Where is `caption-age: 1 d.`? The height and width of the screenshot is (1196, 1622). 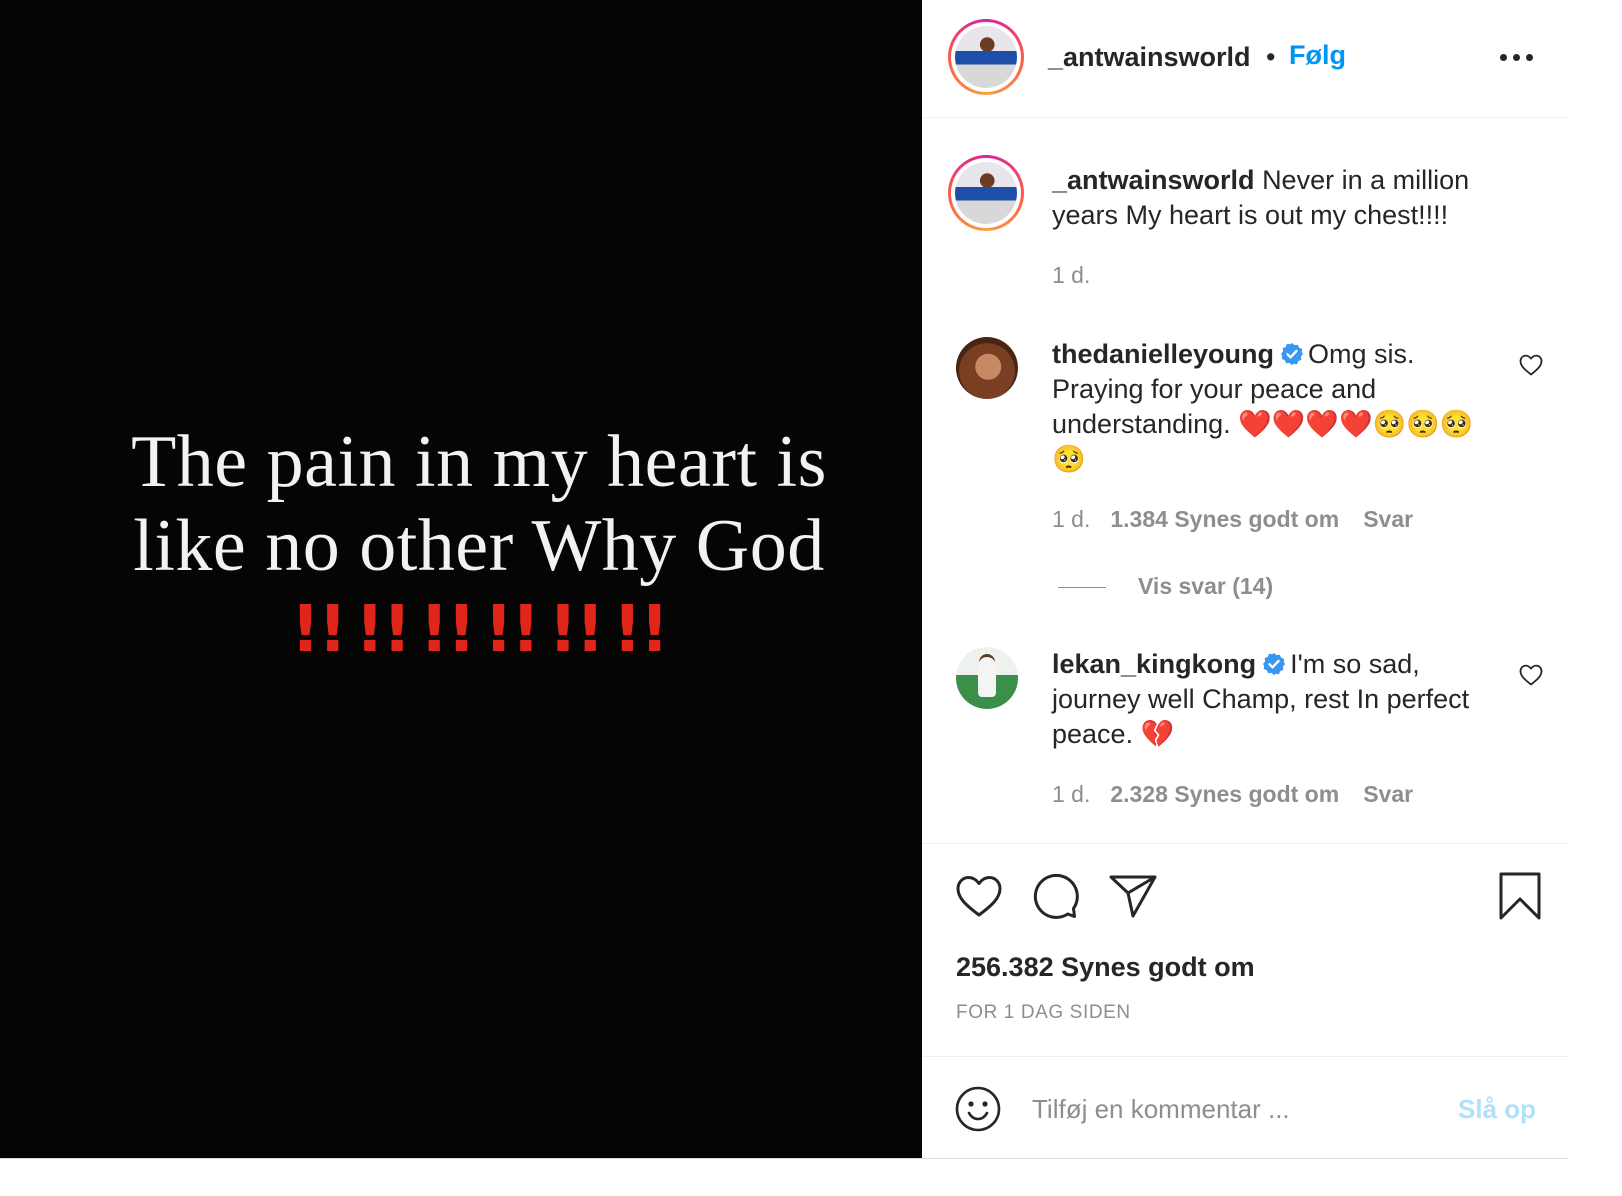 caption-age: 1 d. is located at coordinates (1071, 275).